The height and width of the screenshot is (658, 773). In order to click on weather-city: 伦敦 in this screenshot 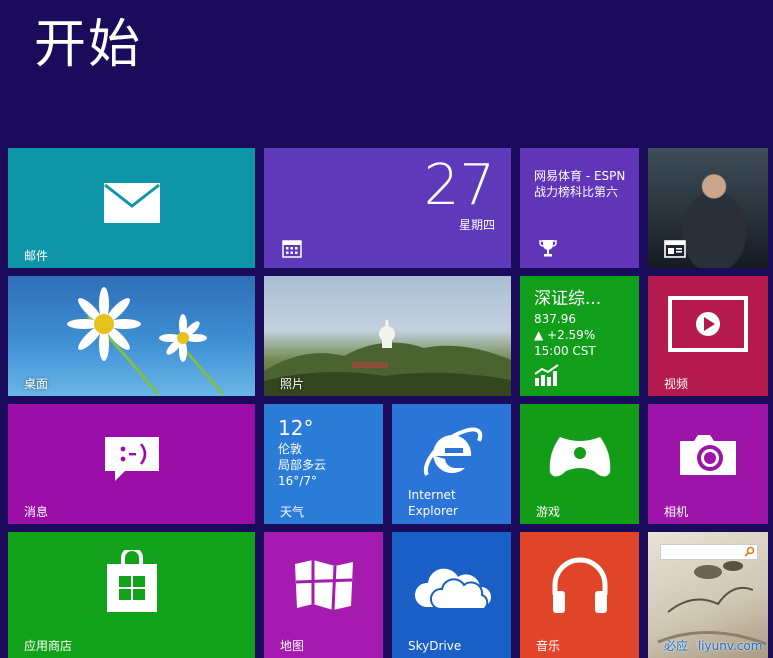, I will do `click(290, 449)`.